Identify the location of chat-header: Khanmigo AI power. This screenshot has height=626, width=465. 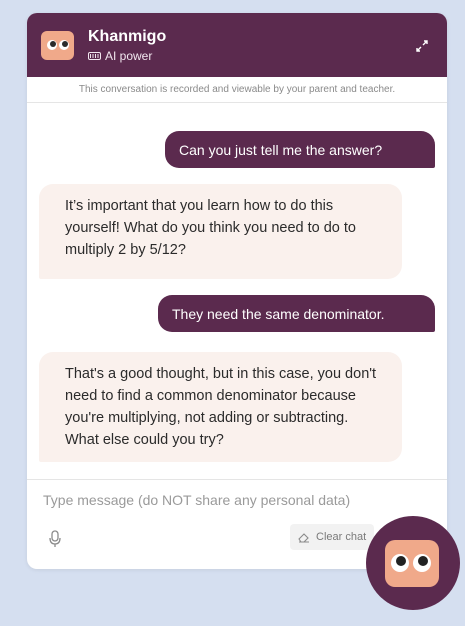
(237, 45).